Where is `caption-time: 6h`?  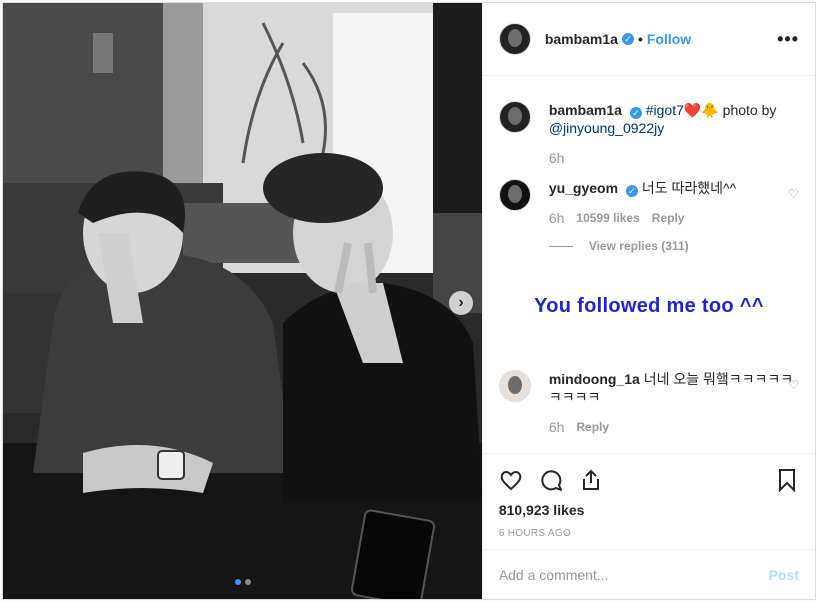
caption-time: 6h is located at coordinates (556, 158).